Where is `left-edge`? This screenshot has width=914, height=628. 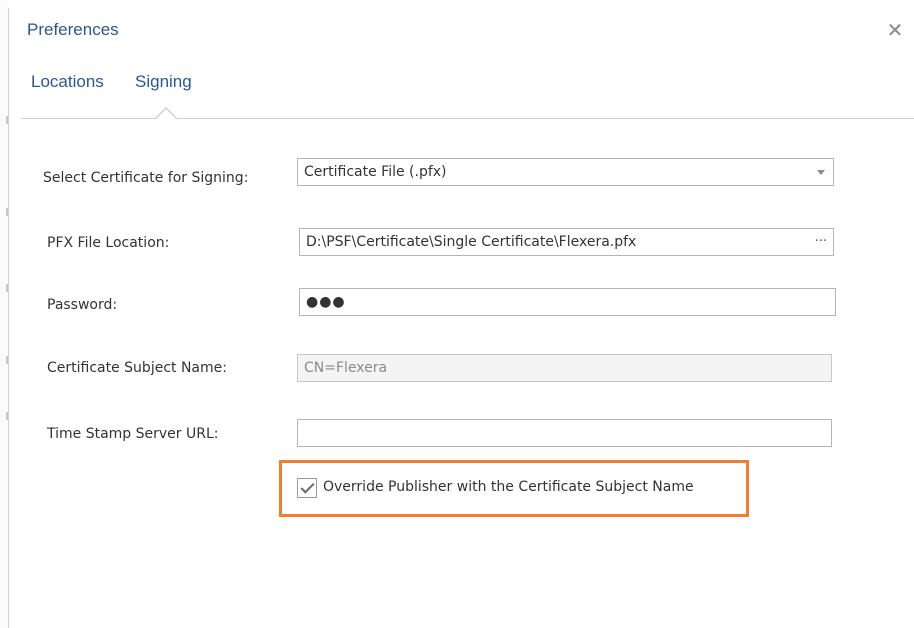 left-edge is located at coordinates (4, 314).